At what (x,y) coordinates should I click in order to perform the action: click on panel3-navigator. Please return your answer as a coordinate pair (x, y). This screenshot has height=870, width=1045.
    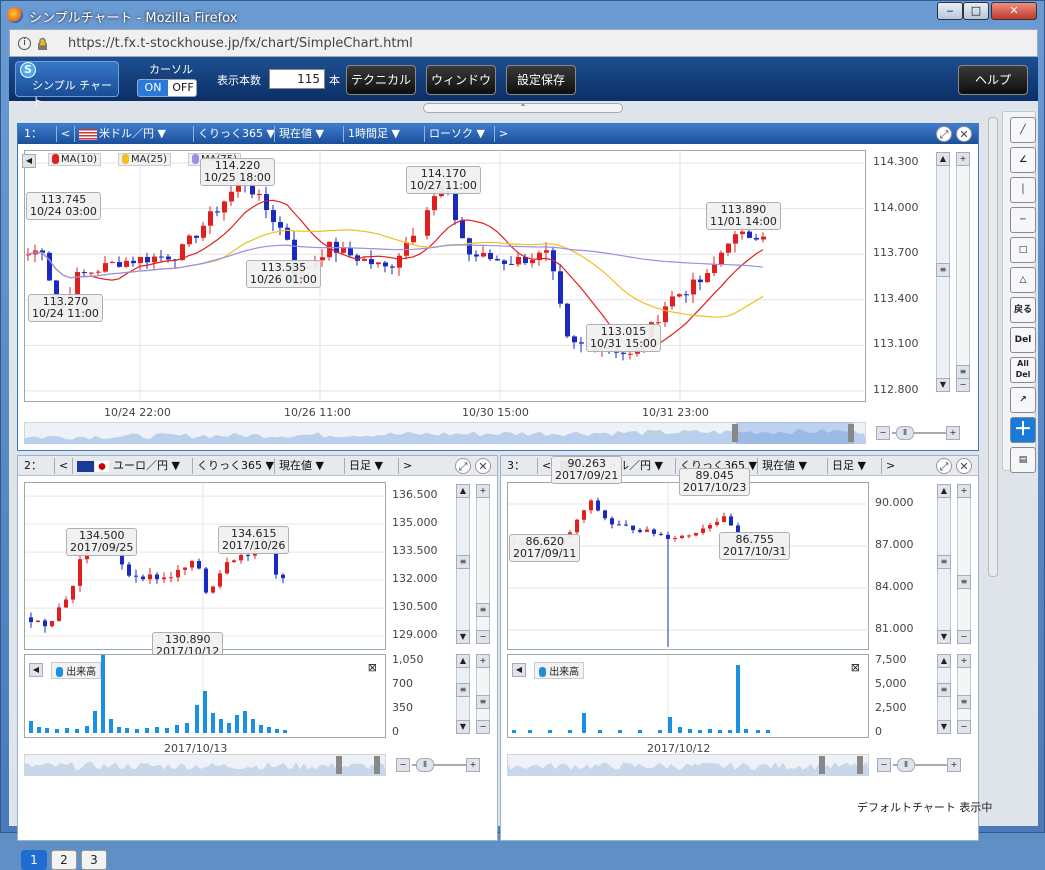
    Looking at the image, I should click on (688, 765).